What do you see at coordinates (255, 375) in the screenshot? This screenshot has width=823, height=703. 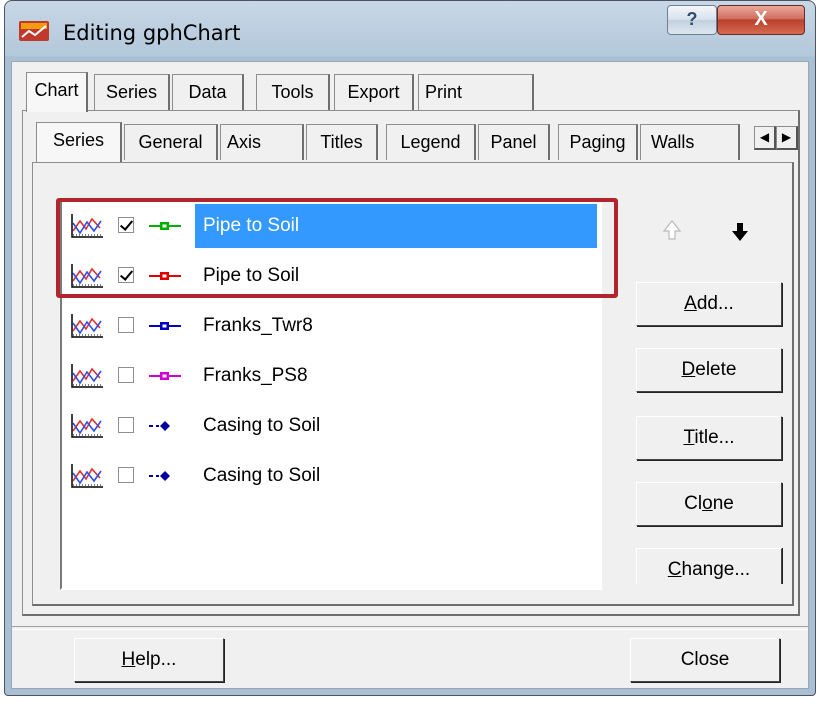 I see `series-label: Franks_PS8` at bounding box center [255, 375].